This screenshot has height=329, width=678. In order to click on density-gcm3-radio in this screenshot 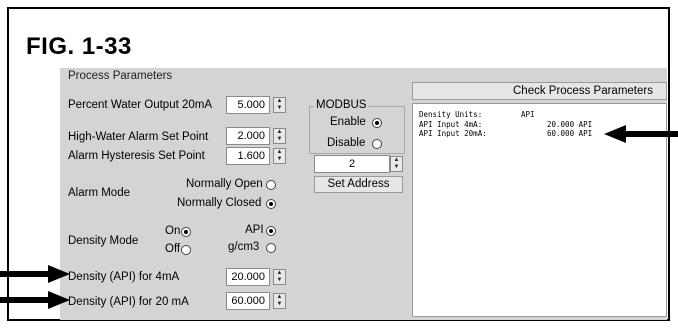, I will do `click(271, 248)`.